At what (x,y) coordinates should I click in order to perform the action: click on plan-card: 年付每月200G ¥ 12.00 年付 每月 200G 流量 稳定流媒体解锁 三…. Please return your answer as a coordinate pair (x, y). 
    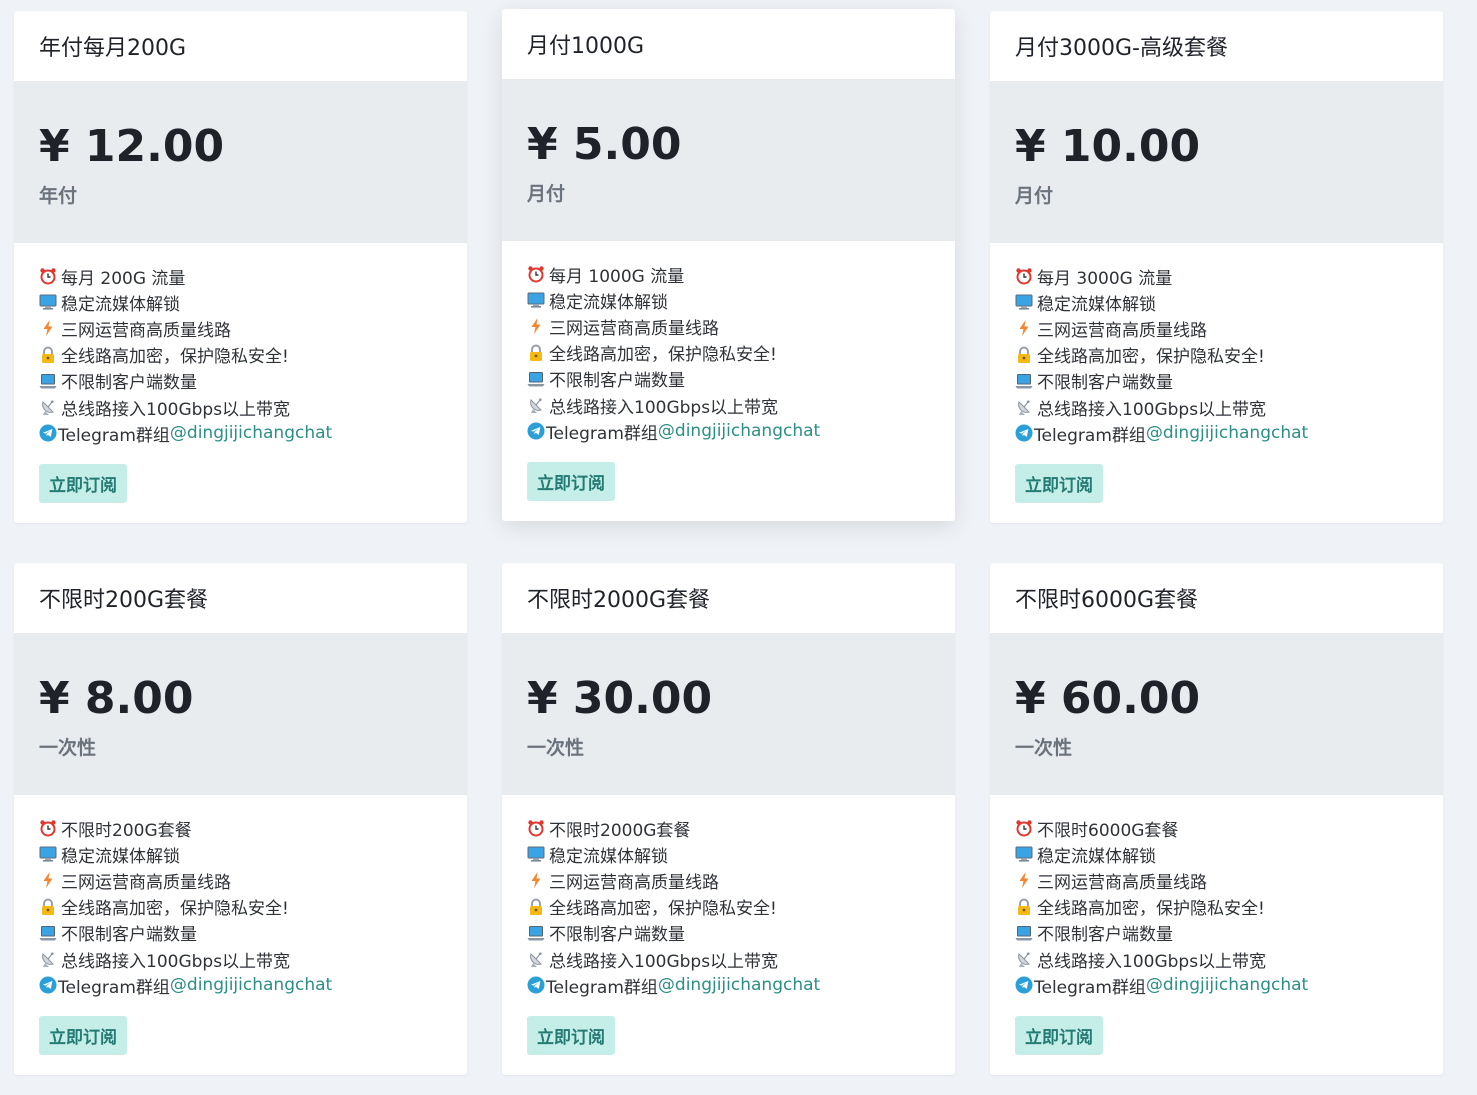
    Looking at the image, I should click on (240, 267).